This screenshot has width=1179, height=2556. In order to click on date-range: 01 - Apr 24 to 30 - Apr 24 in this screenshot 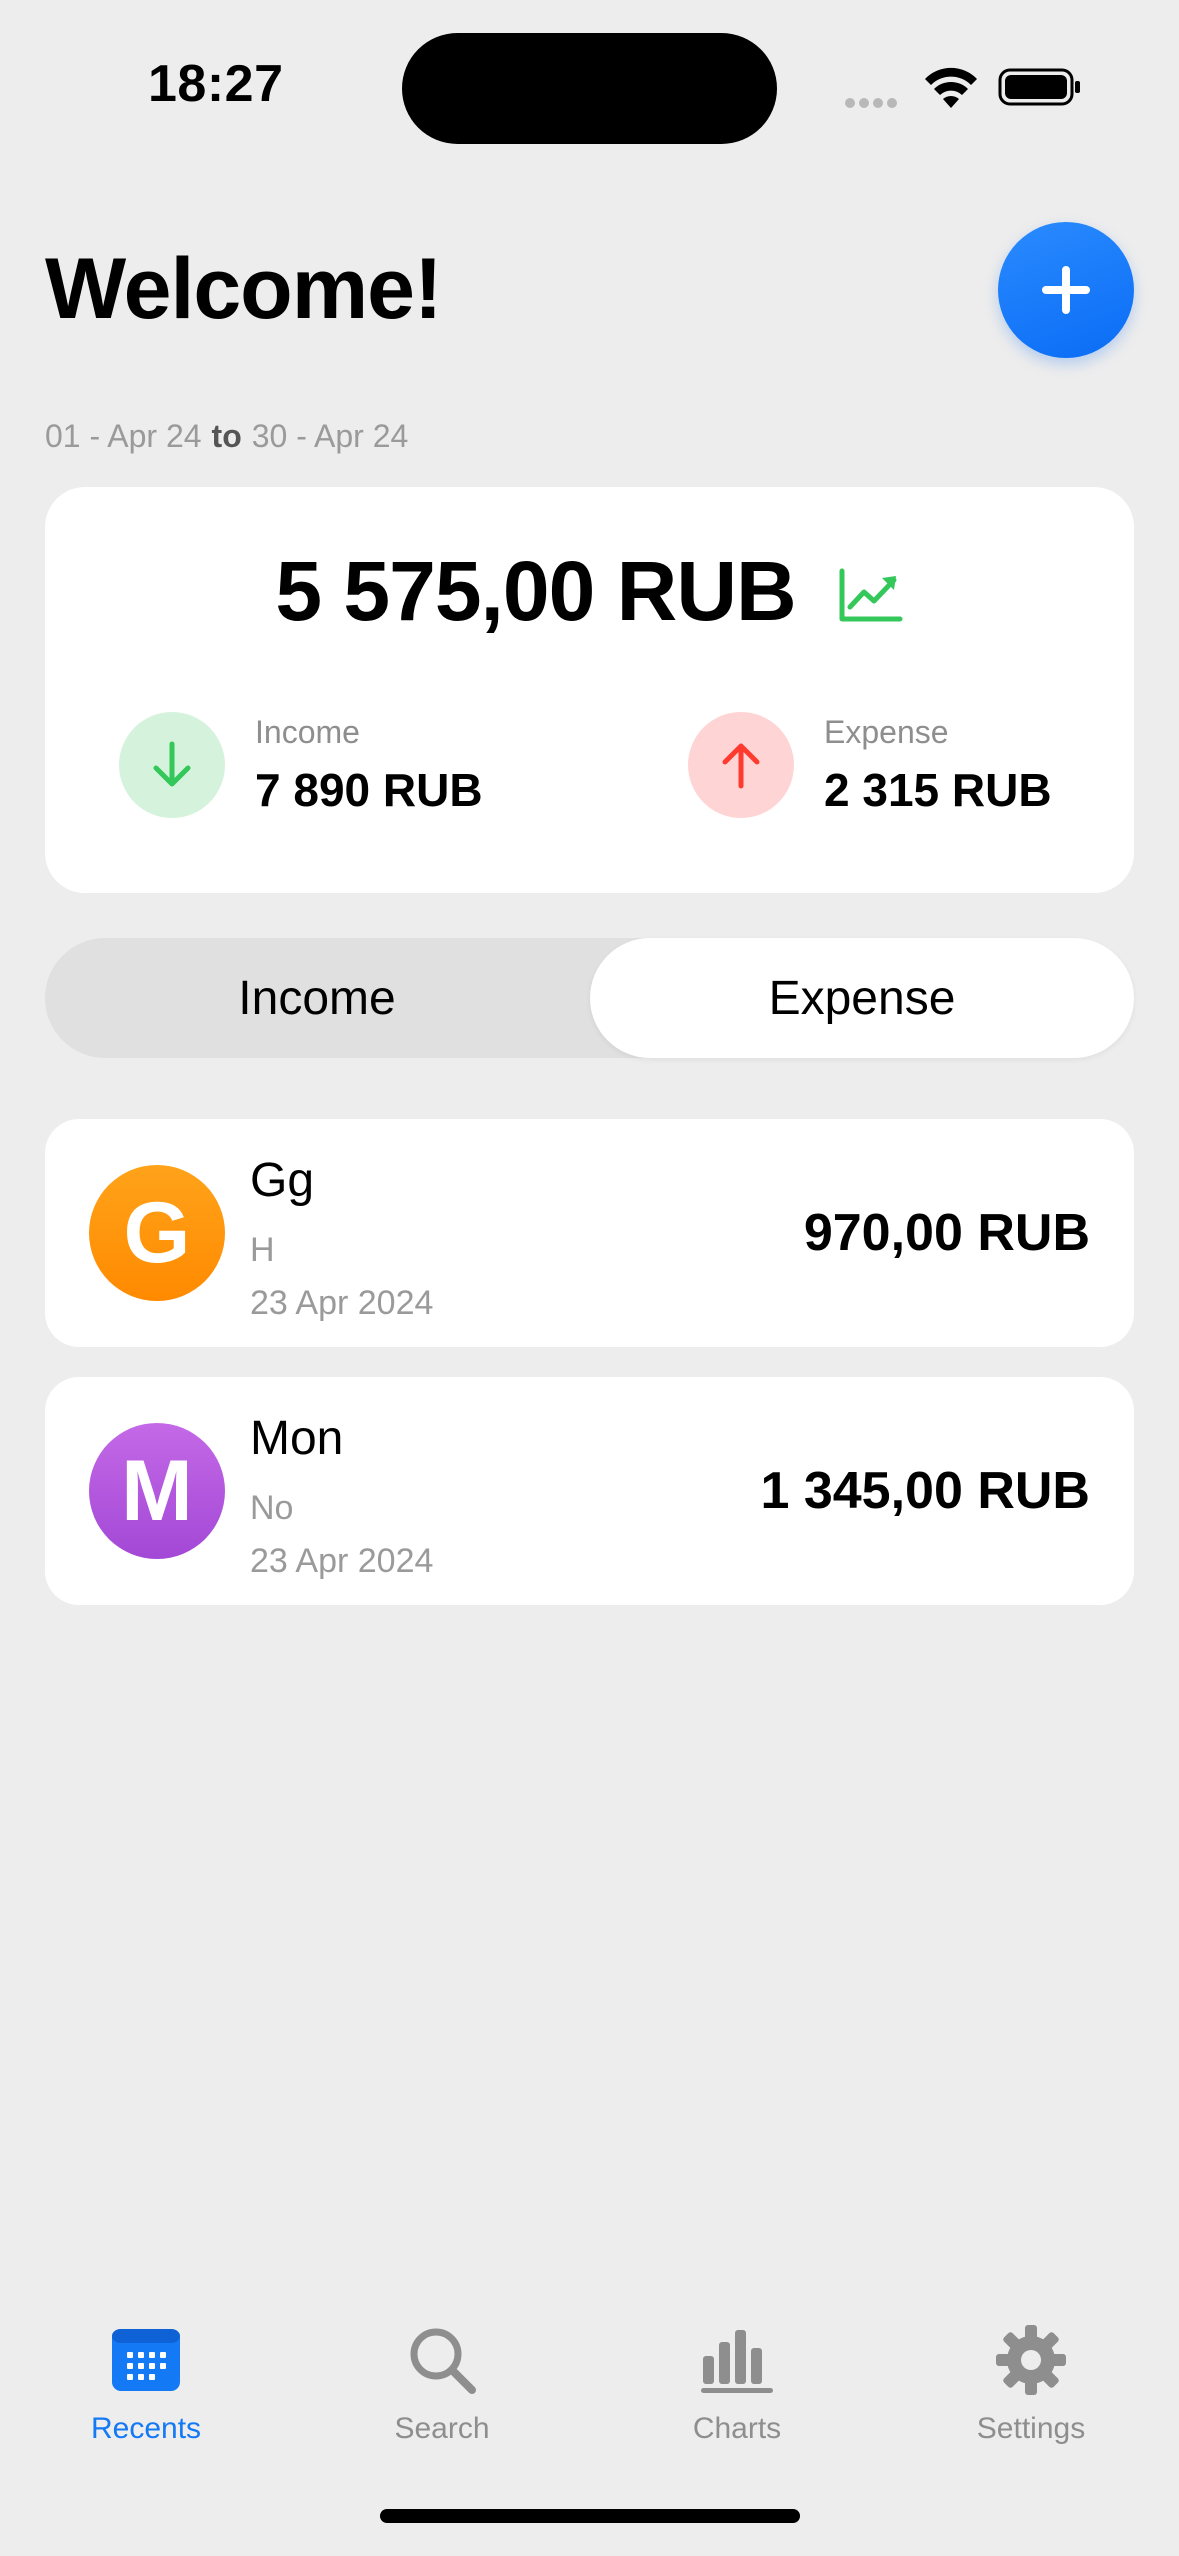, I will do `click(226, 436)`.